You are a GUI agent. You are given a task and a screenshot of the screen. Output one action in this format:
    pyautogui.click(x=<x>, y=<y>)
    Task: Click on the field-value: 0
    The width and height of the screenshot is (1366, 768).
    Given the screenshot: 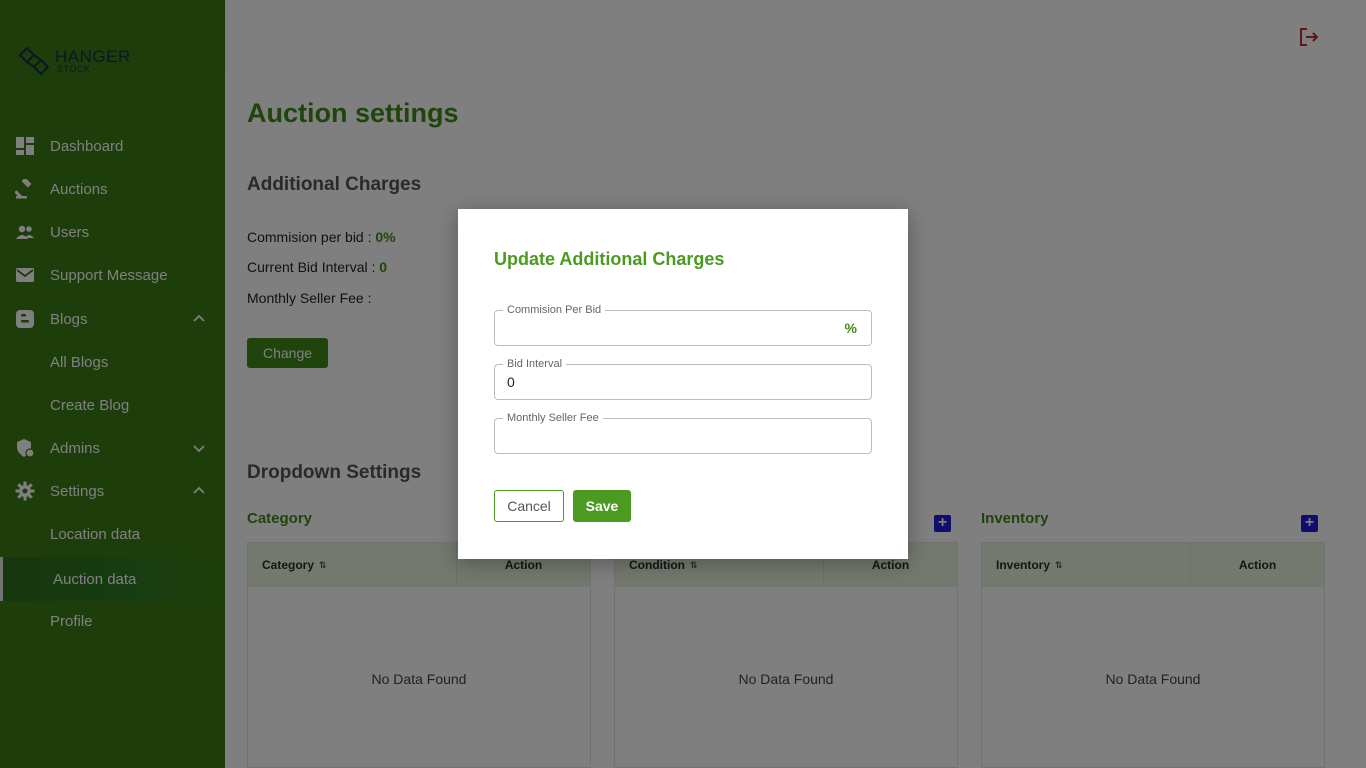 What is the action you would take?
    pyautogui.click(x=511, y=382)
    